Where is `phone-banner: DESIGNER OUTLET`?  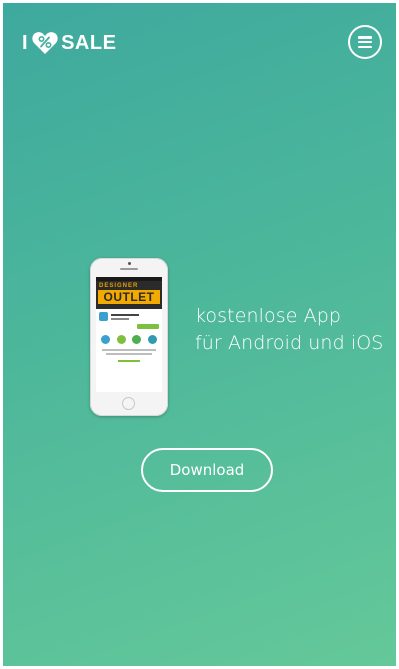
phone-banner: DESIGNER OUTLET is located at coordinates (129, 295).